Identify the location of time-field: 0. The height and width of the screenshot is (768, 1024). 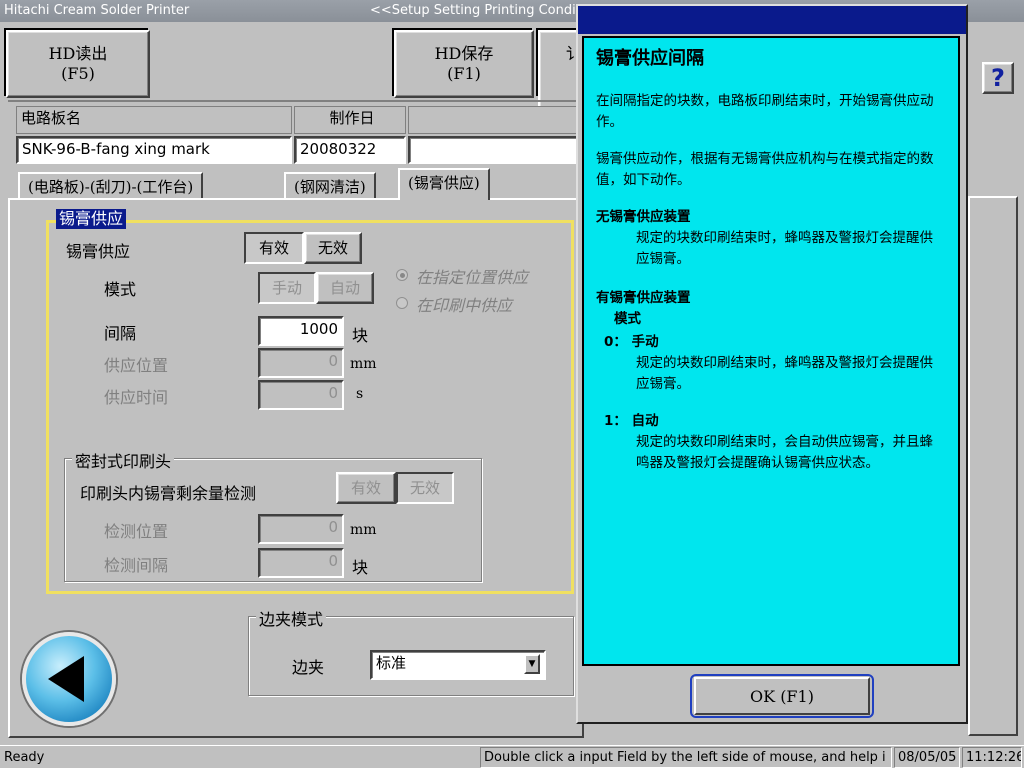
(301, 395).